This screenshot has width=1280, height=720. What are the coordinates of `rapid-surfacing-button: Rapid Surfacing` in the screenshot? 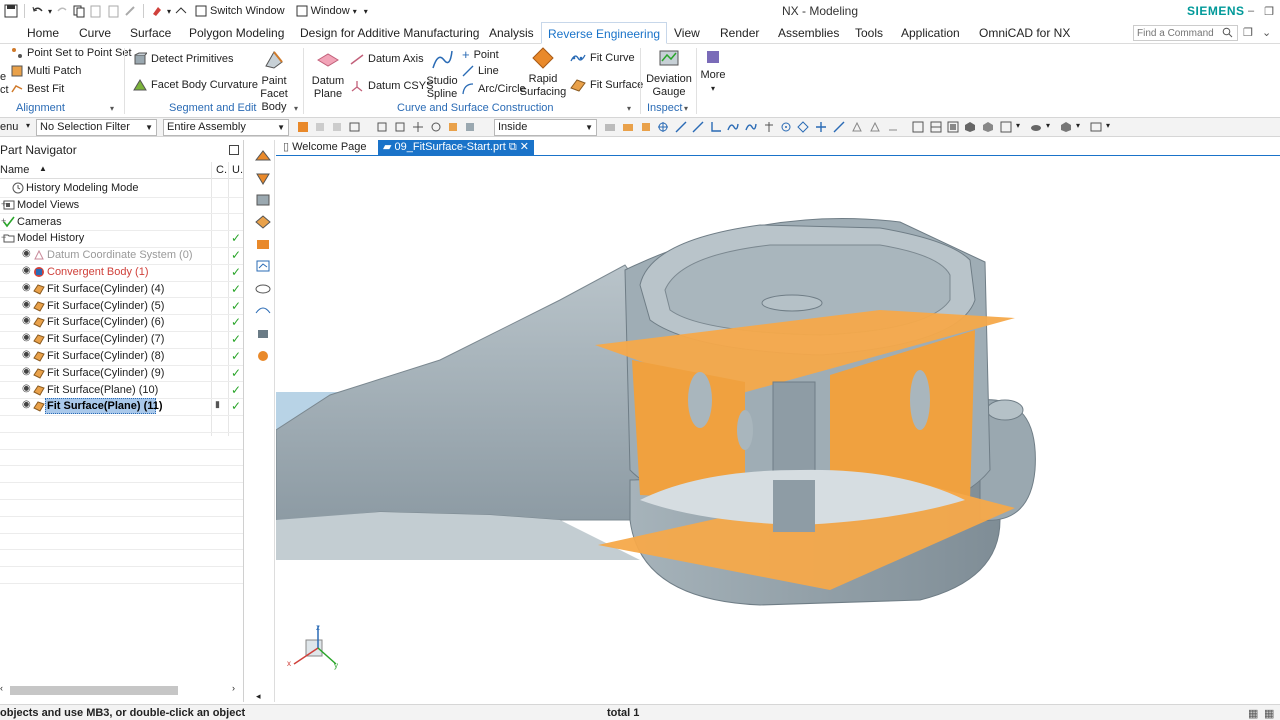 It's located at (543, 72).